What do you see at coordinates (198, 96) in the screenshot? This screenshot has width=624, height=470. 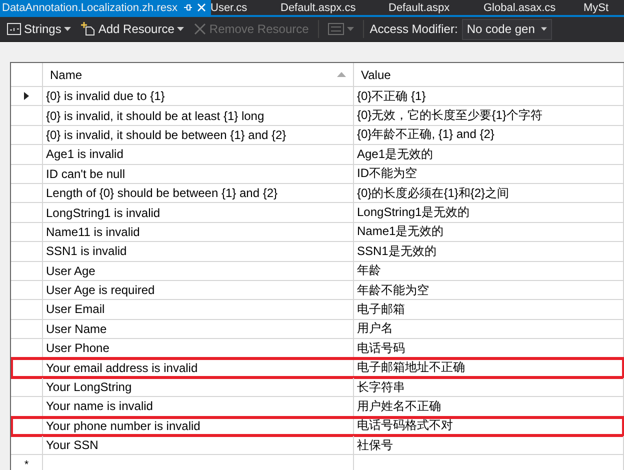 I see `table-cell: {0} is invalid due to {1}` at bounding box center [198, 96].